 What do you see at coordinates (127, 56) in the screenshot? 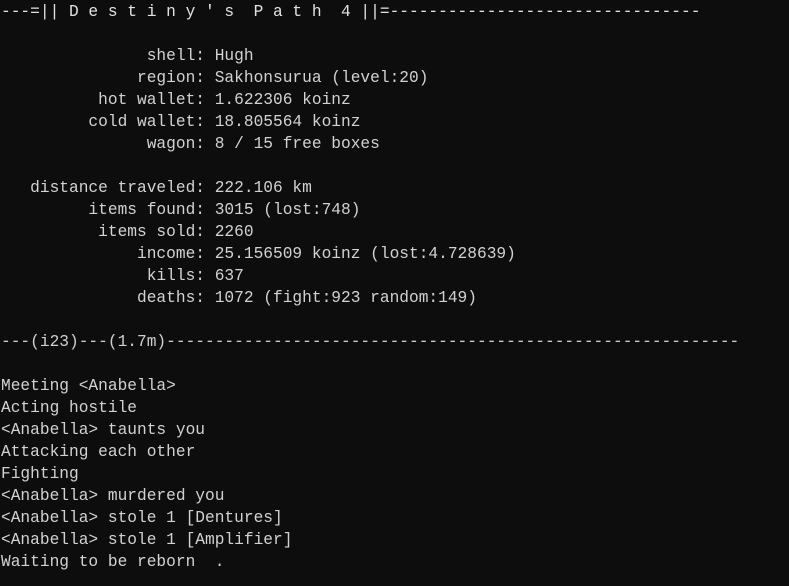
I see `stat-row-shell: shell: Hugh` at bounding box center [127, 56].